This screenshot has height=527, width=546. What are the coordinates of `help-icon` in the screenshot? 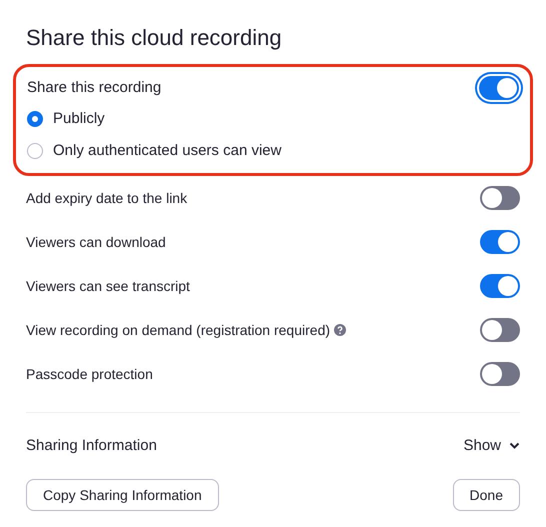 It's located at (340, 330).